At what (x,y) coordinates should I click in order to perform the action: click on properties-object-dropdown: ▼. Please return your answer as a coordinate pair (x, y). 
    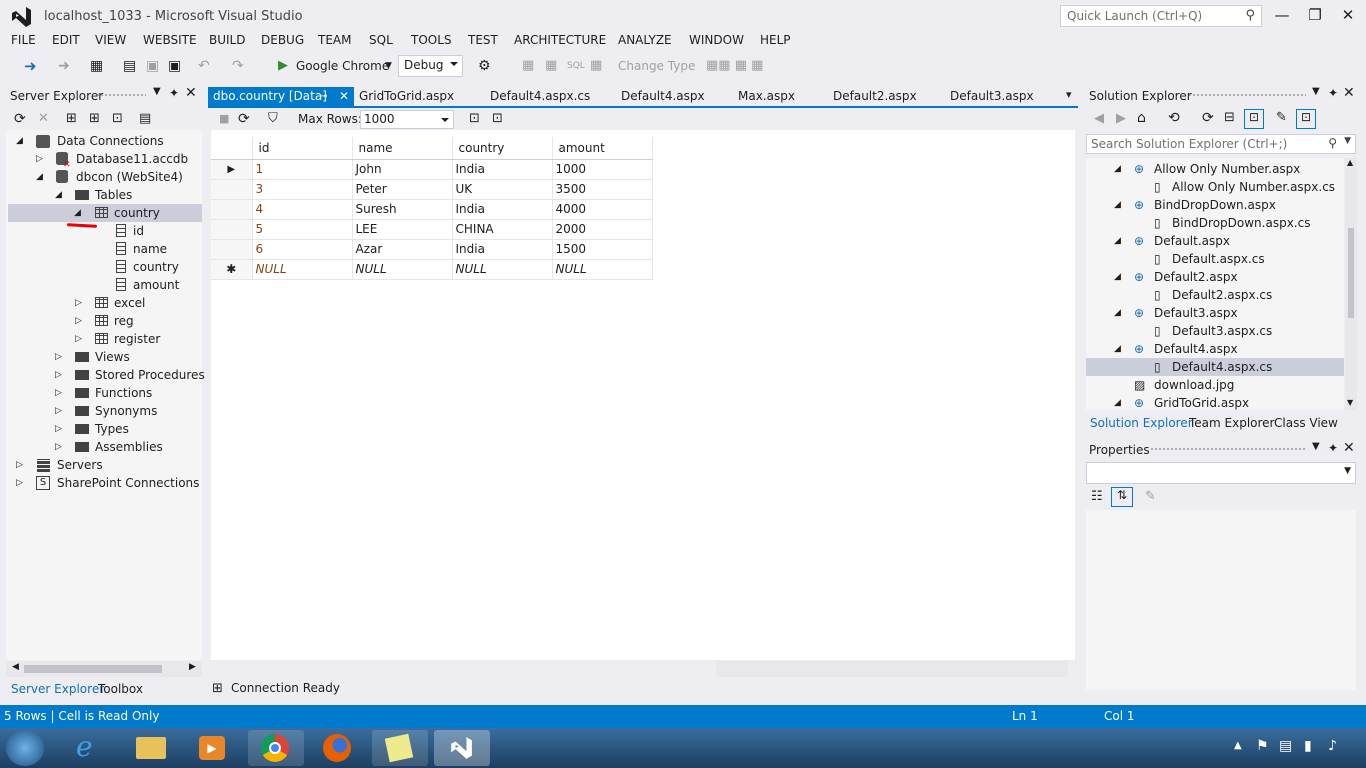
    Looking at the image, I should click on (1221, 473).